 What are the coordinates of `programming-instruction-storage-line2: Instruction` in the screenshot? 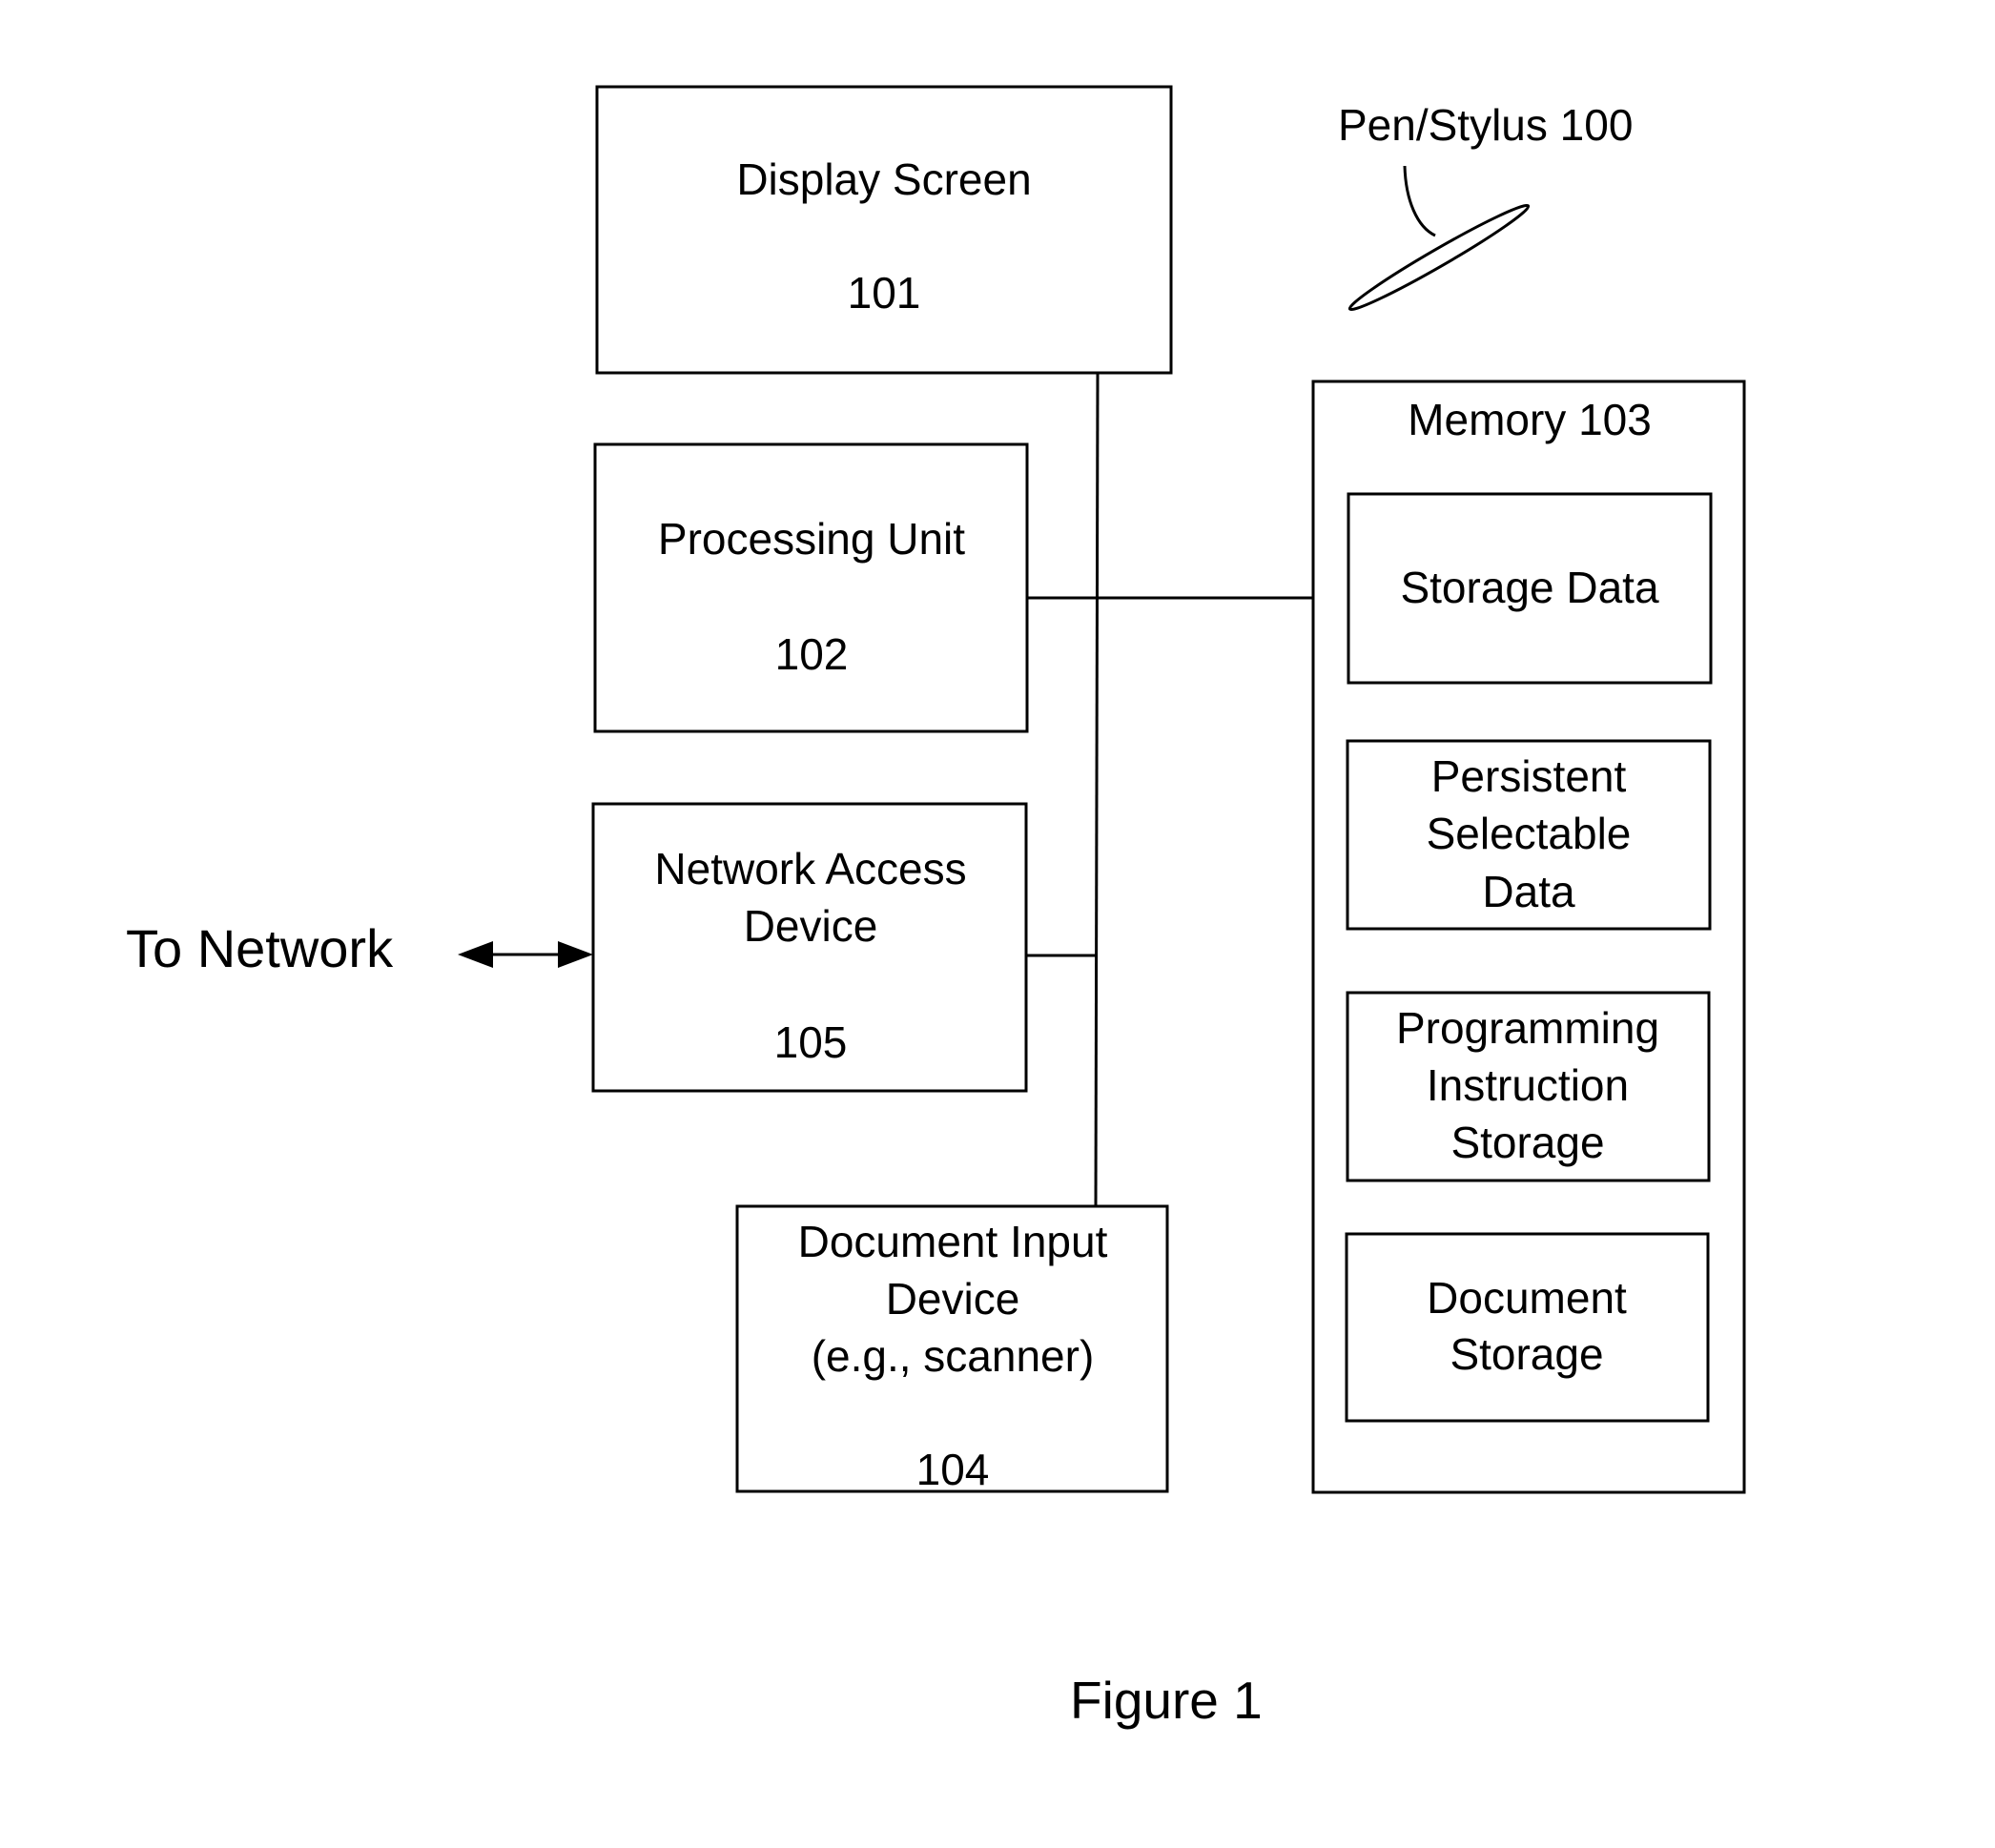 It's located at (1528, 1085).